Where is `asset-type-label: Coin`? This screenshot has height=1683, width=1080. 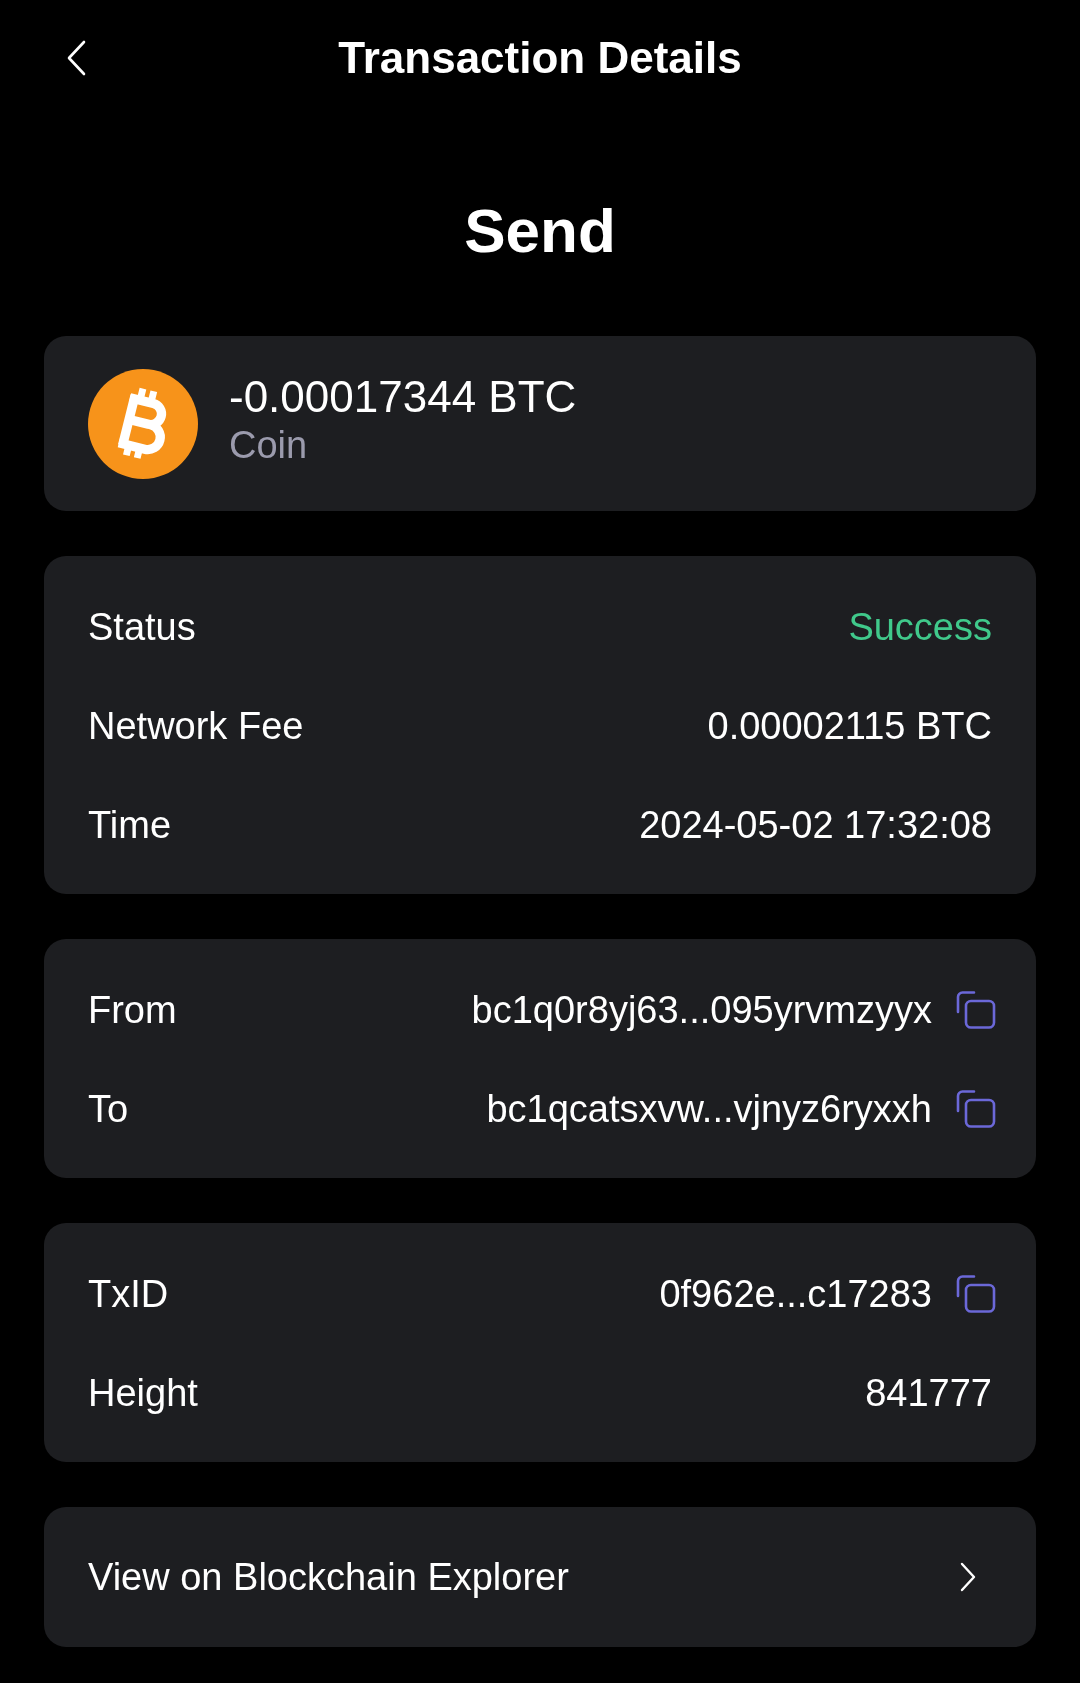 asset-type-label: Coin is located at coordinates (269, 445).